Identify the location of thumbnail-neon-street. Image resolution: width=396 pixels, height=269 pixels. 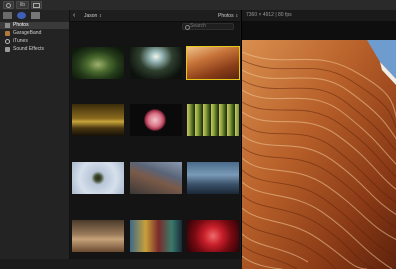
(156, 236).